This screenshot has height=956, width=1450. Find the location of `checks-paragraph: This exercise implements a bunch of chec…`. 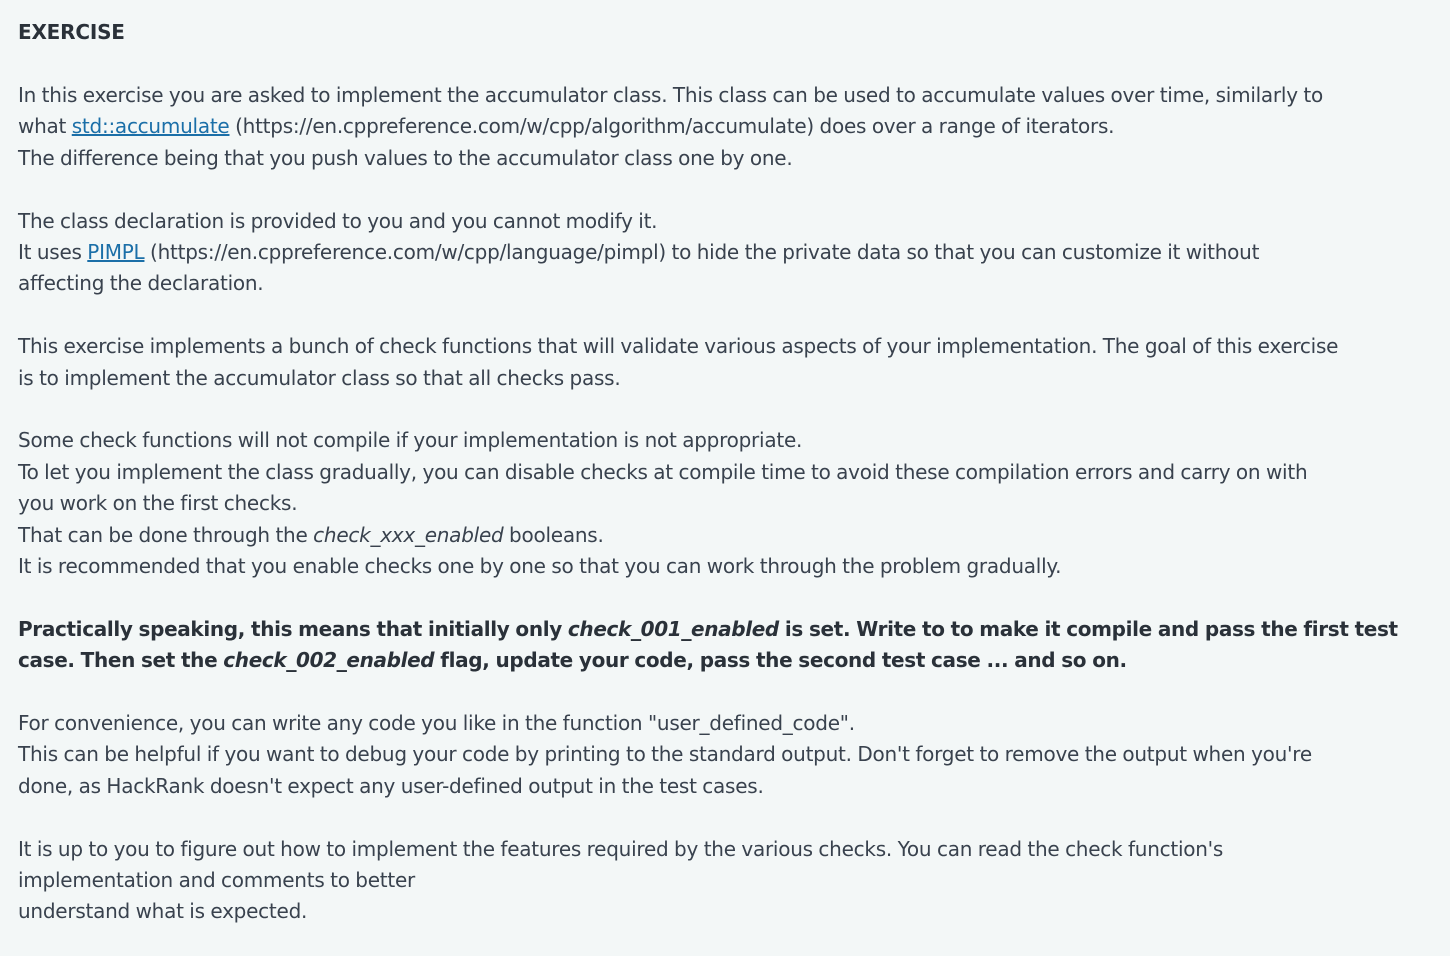

checks-paragraph: This exercise implements a bunch of chec… is located at coordinates (727, 362).